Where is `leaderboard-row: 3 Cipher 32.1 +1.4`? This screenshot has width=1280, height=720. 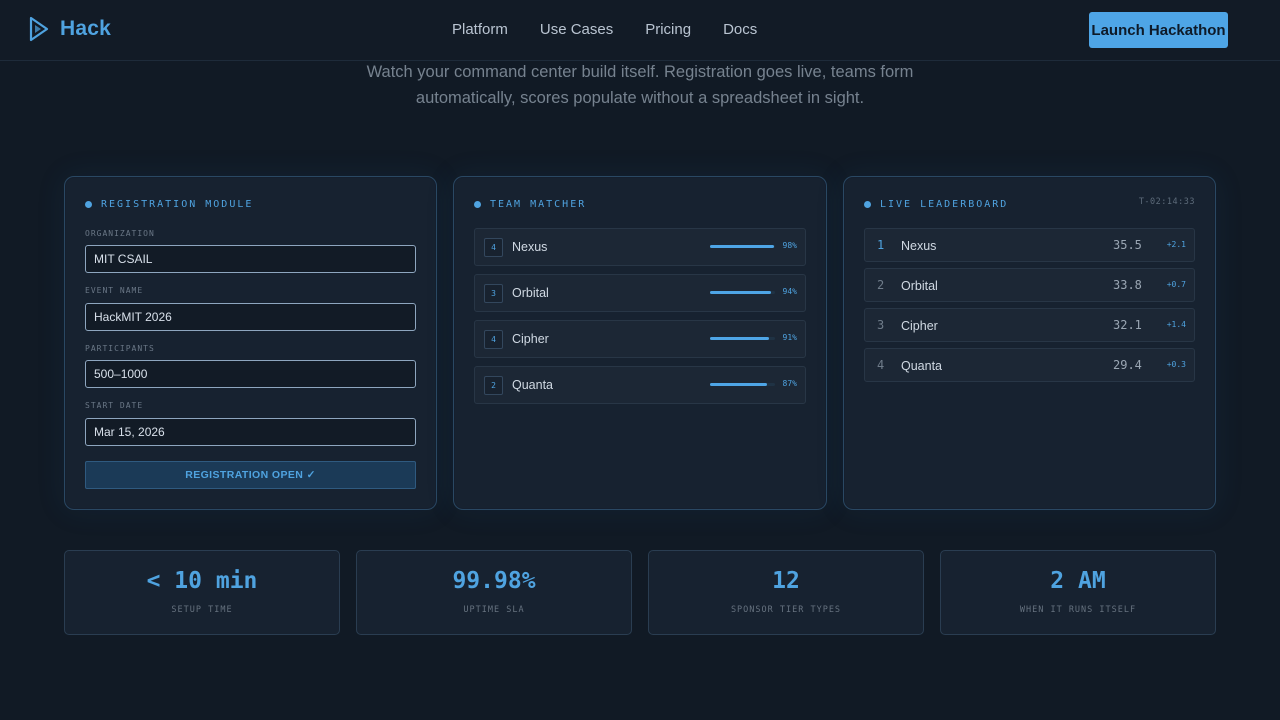 leaderboard-row: 3 Cipher 32.1 +1.4 is located at coordinates (1029, 325).